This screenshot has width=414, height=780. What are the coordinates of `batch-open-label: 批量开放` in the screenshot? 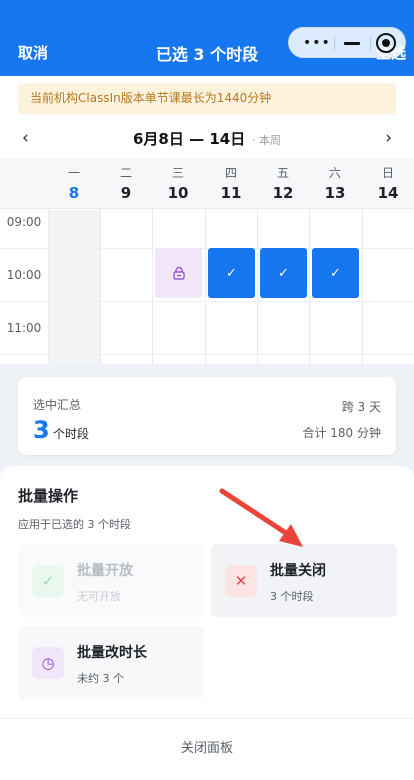 It's located at (105, 571).